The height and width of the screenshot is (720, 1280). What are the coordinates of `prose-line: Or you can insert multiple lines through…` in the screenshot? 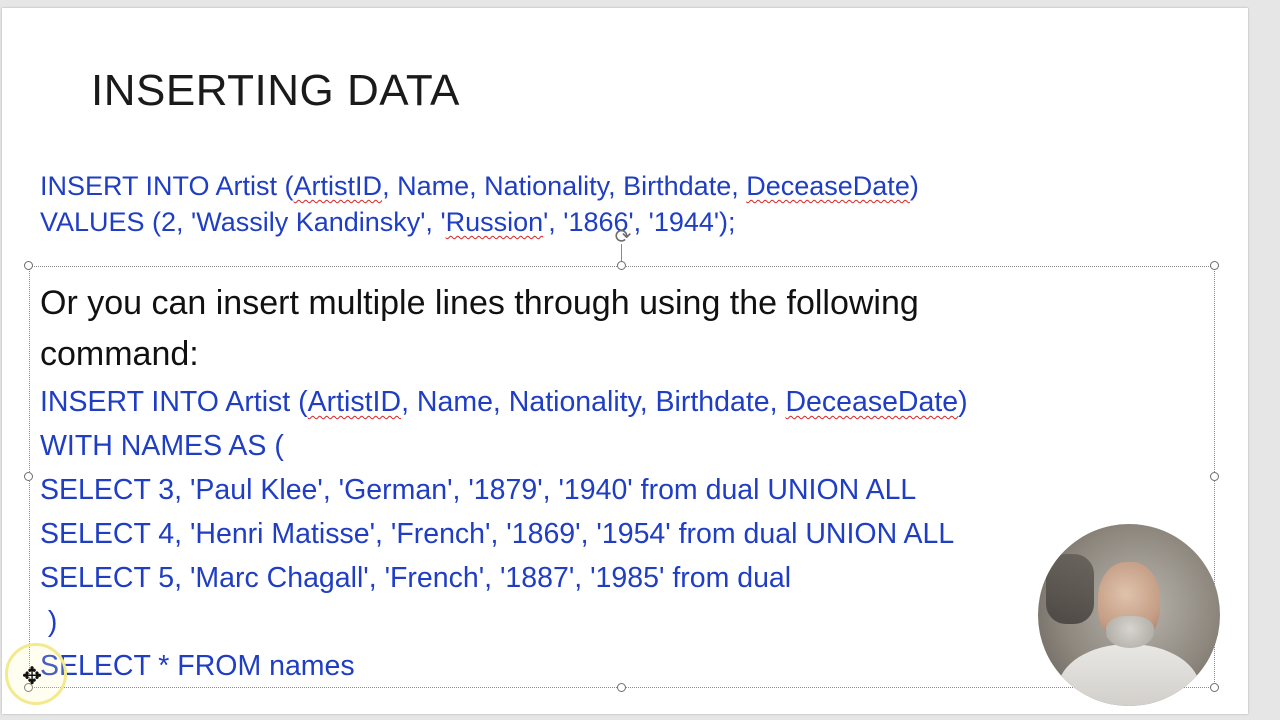 It's located at (479, 303).